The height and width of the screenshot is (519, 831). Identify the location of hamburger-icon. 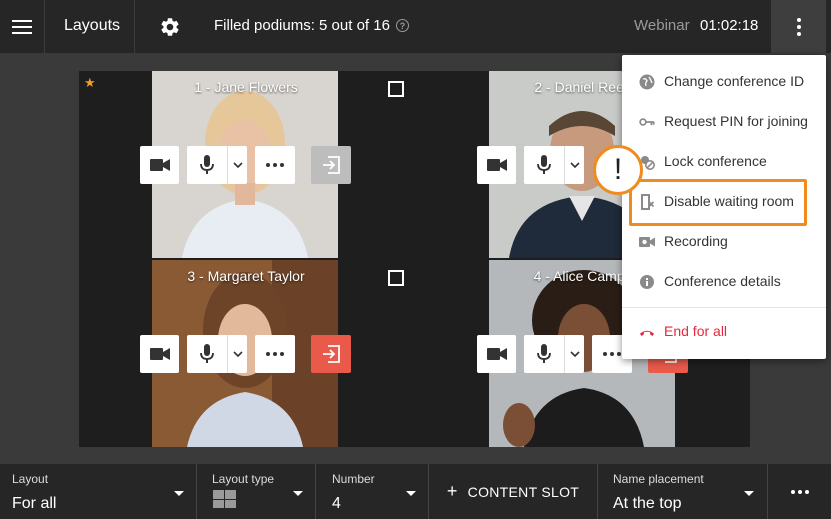
(22, 26).